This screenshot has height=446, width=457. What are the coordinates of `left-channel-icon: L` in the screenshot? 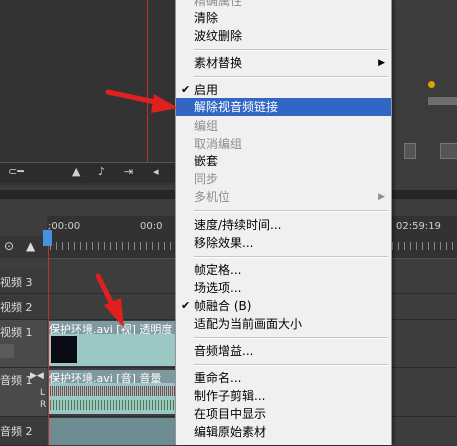 It's located at (43, 393).